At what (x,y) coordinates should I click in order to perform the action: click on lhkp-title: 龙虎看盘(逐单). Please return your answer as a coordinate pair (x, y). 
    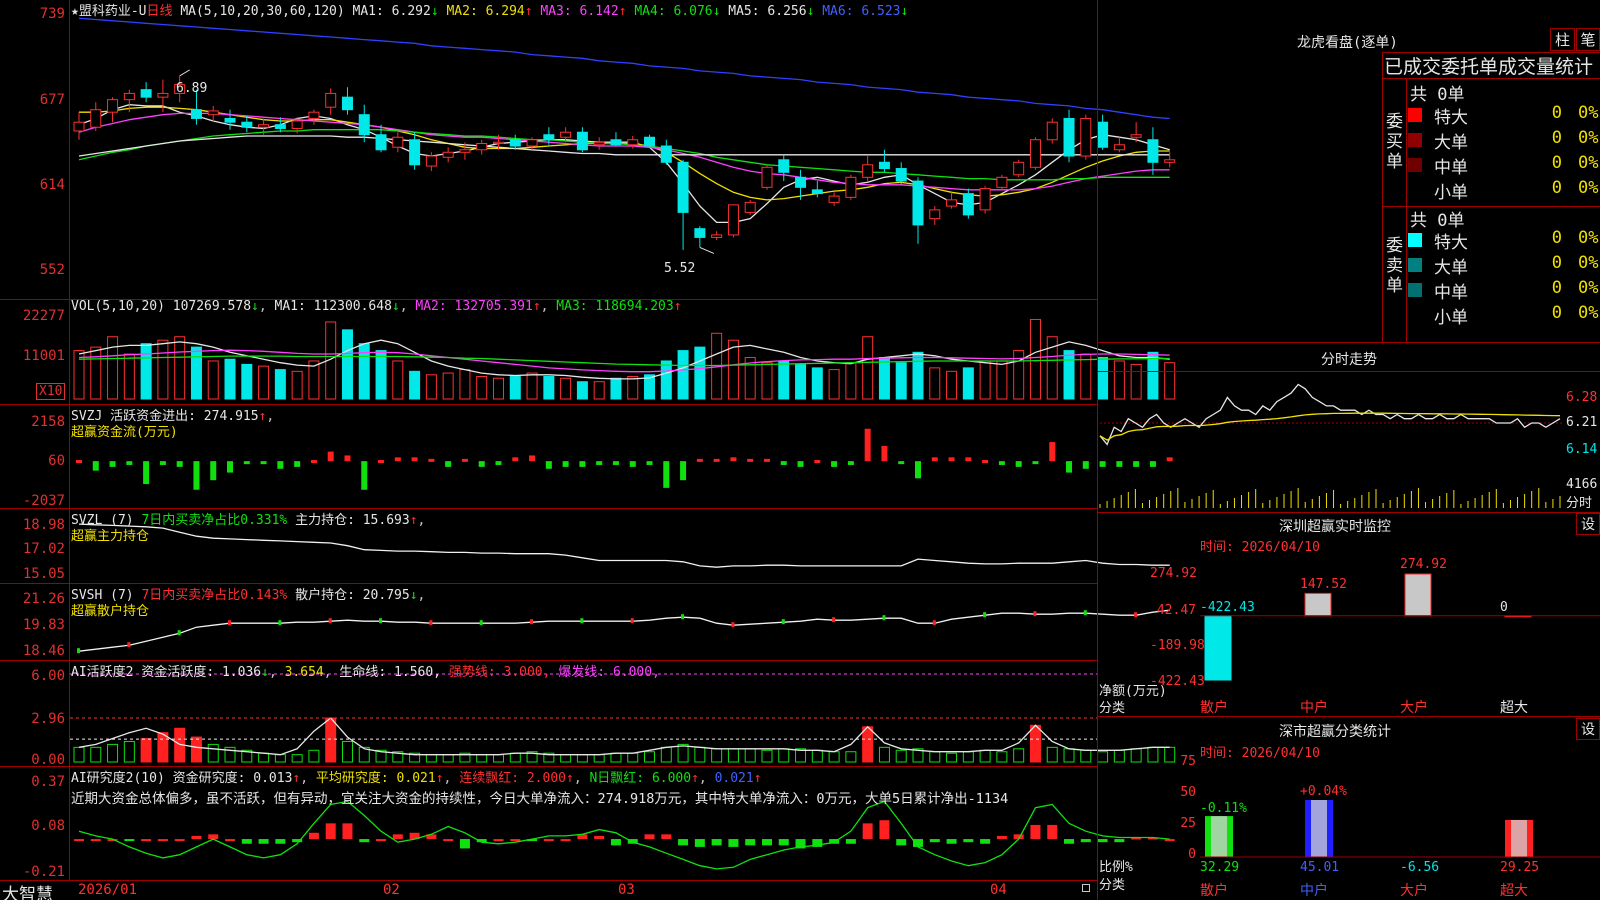
    Looking at the image, I should click on (1347, 43).